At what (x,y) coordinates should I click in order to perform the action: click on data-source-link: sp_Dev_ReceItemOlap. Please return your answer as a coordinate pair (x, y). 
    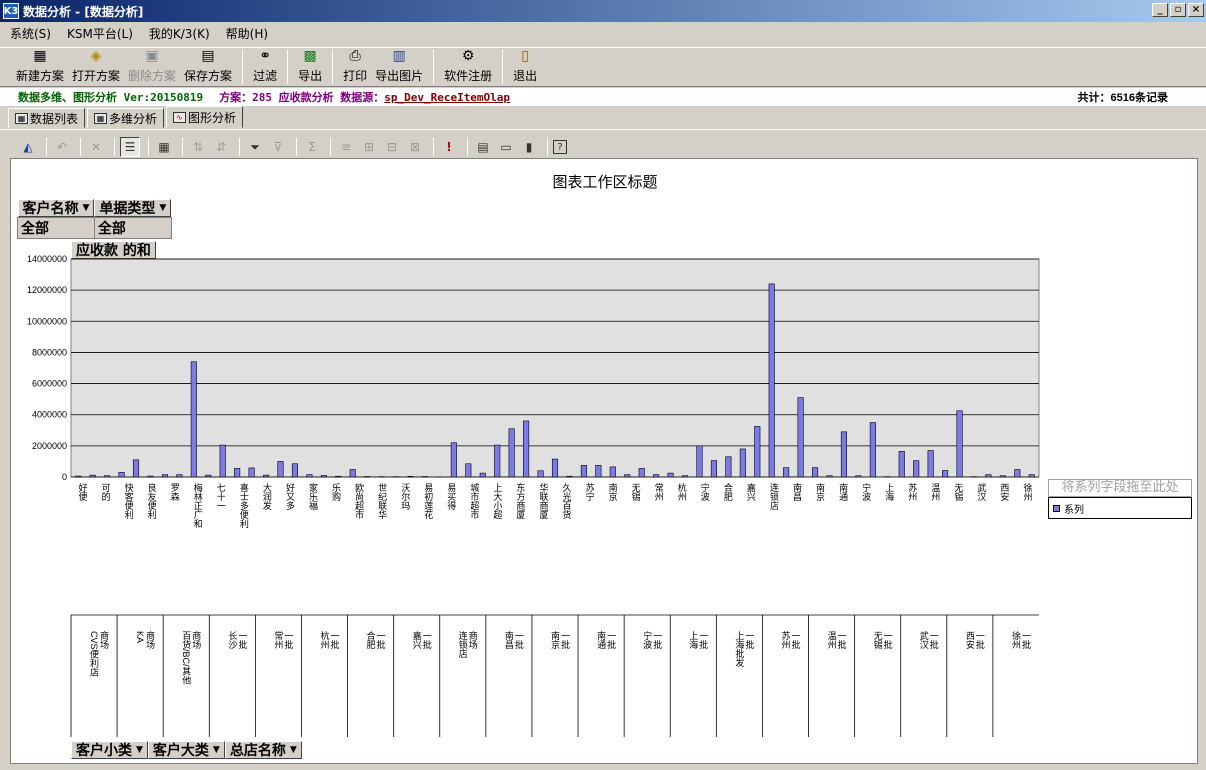
    Looking at the image, I should click on (447, 97).